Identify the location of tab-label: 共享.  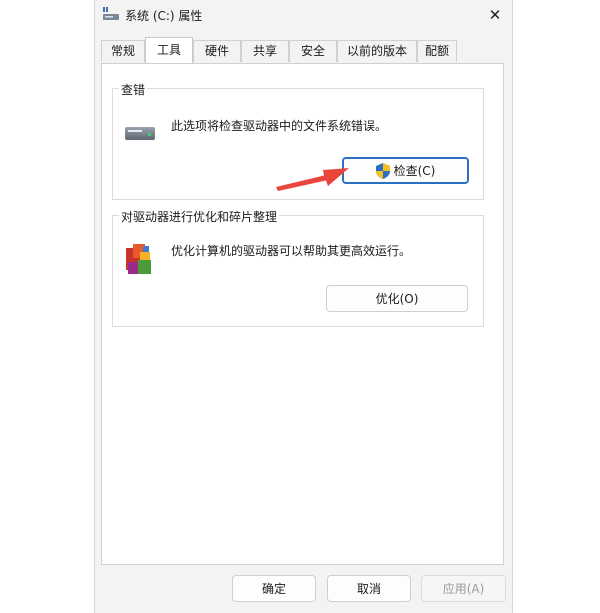
(264, 51).